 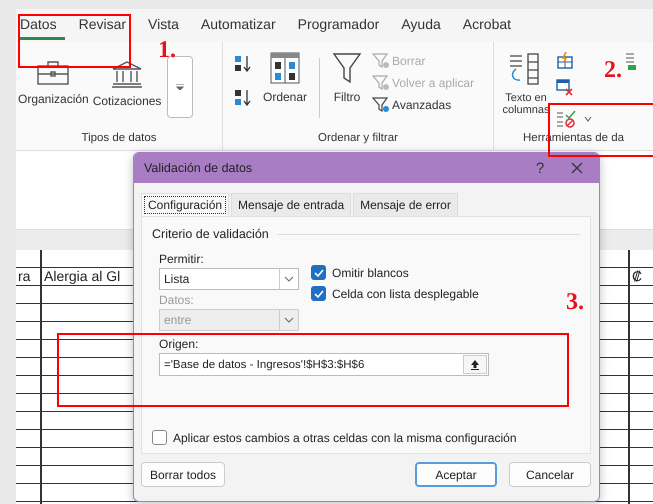 What do you see at coordinates (183, 474) in the screenshot?
I see `clear-all-button: Borrar todos` at bounding box center [183, 474].